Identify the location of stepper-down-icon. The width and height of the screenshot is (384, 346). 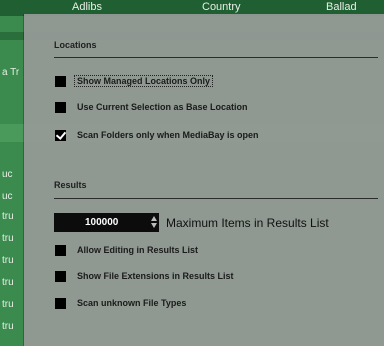
(154, 225).